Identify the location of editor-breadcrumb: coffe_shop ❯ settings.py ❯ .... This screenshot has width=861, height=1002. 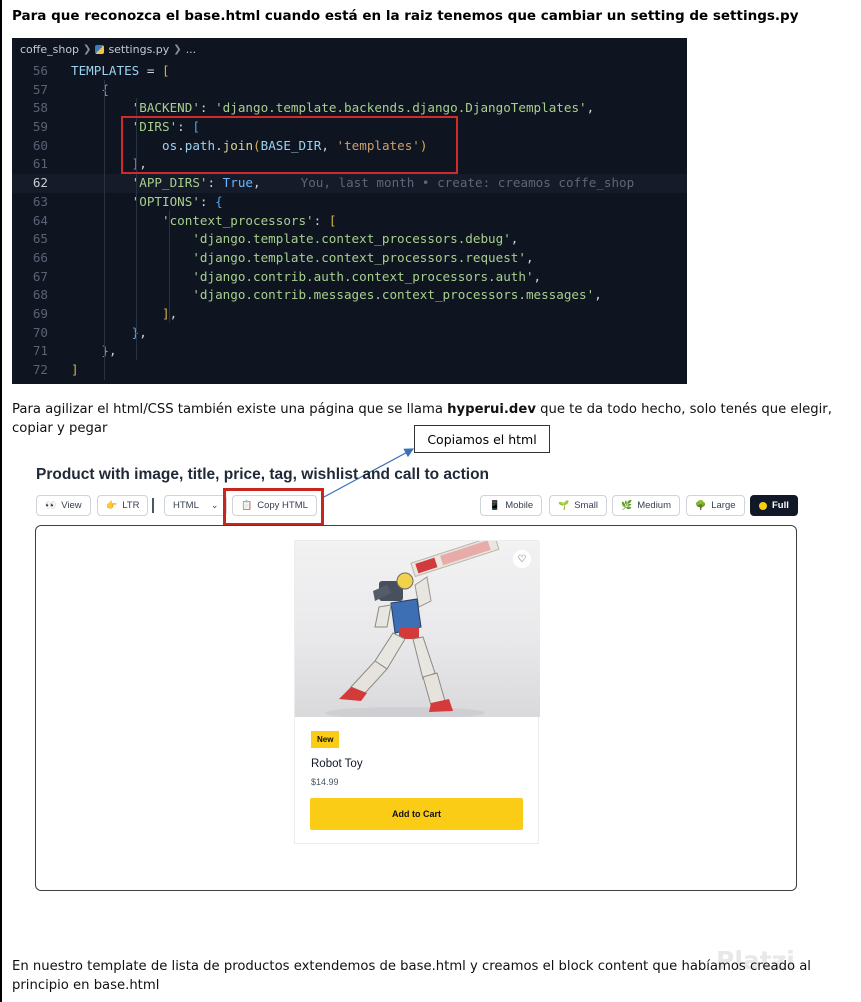
(349, 49).